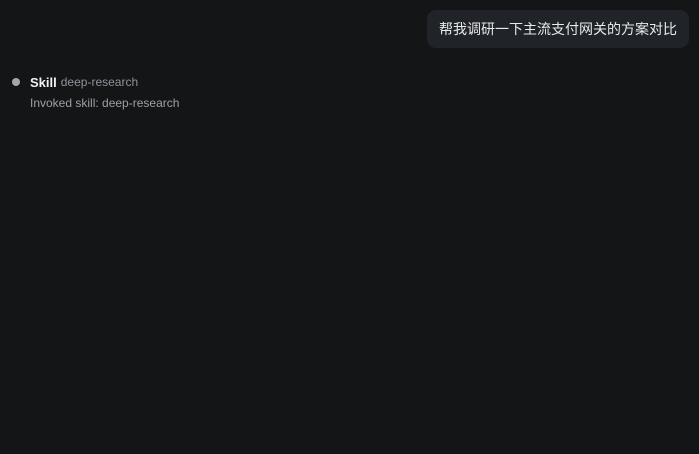  Describe the element at coordinates (105, 103) in the screenshot. I see `skill-event-detail: Invoked skill: deep-research` at that location.